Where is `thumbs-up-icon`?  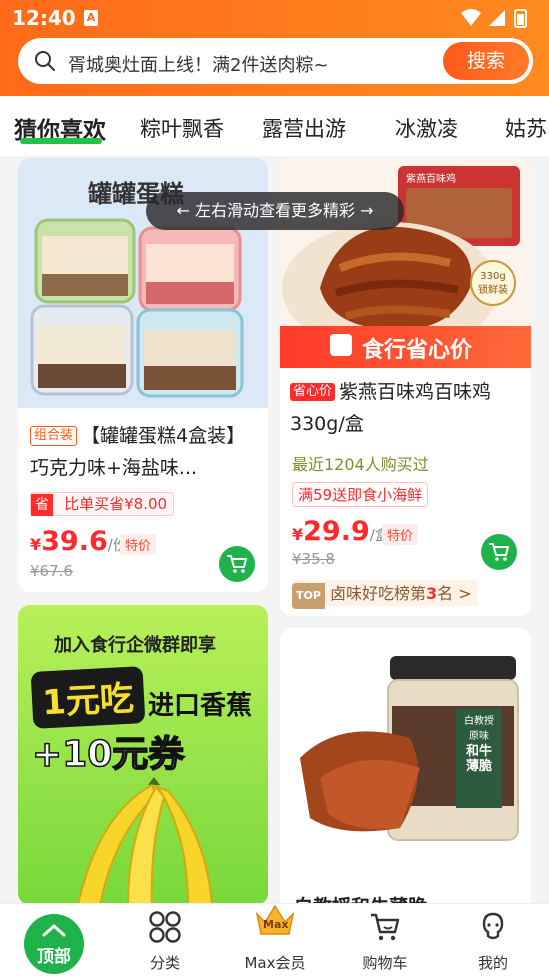
thumbs-up-icon is located at coordinates (341, 345).